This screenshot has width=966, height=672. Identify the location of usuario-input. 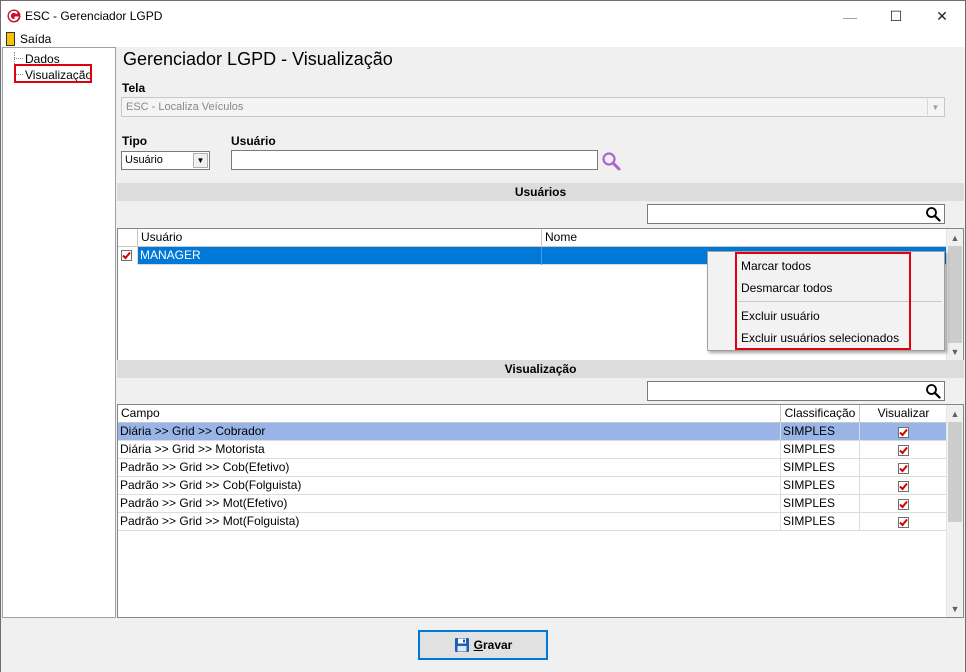
(414, 160).